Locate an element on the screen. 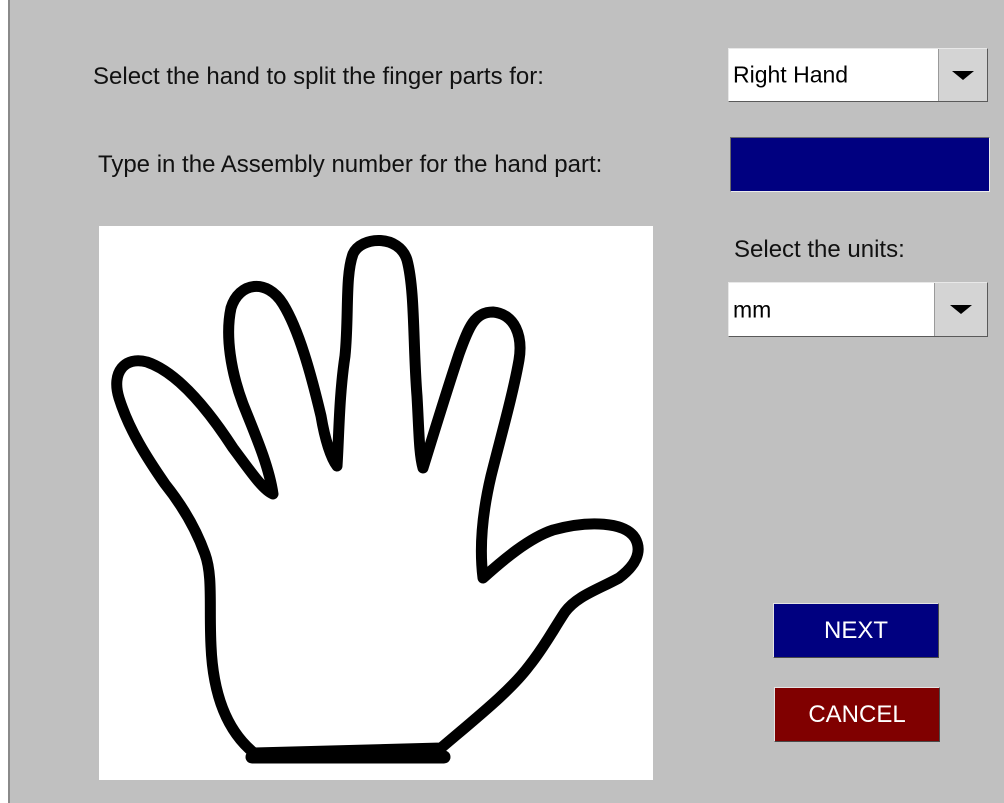 This screenshot has height=803, width=1004. units-value: mm is located at coordinates (752, 309).